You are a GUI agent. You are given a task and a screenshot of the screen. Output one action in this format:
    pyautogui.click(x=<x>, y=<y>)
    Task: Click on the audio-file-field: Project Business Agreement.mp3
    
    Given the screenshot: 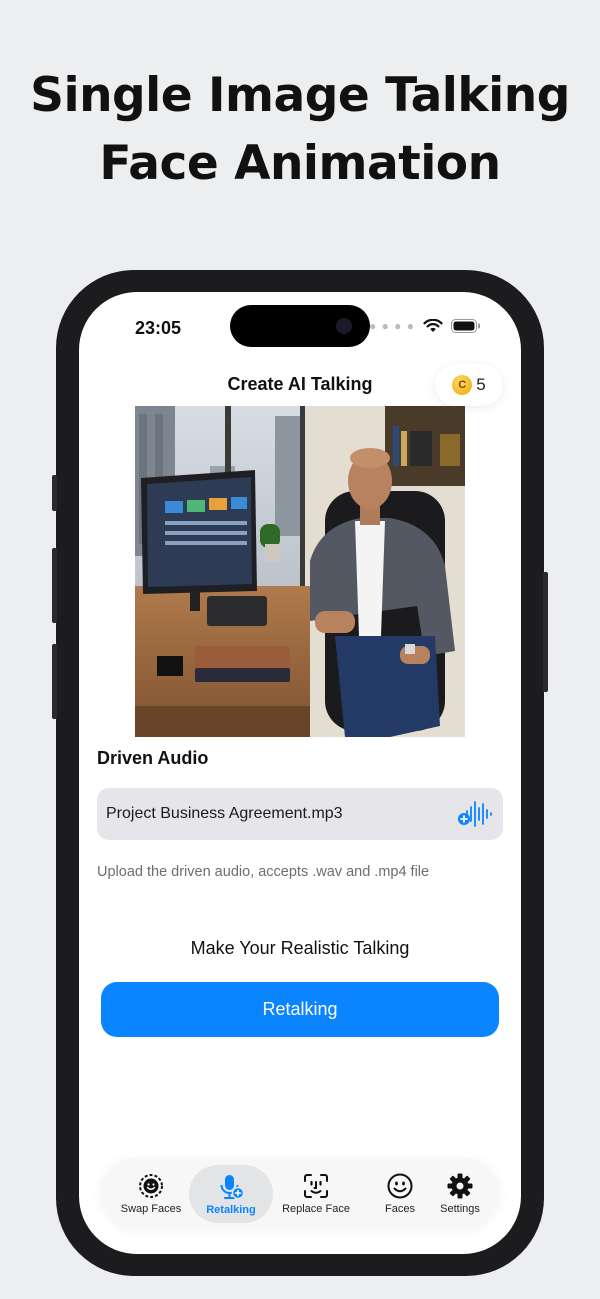 What is the action you would take?
    pyautogui.click(x=300, y=814)
    